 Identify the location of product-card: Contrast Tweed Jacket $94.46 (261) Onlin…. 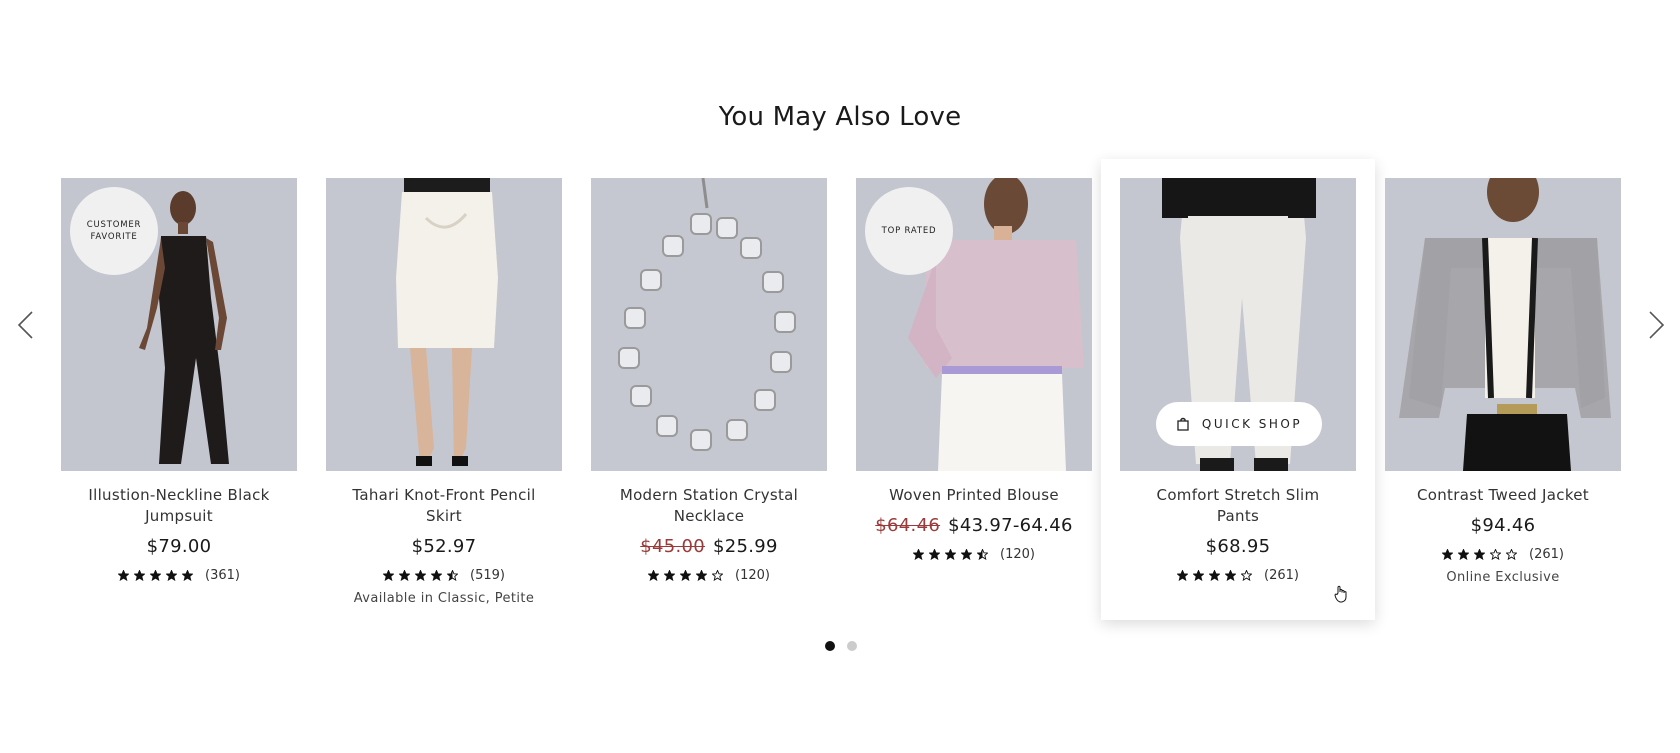
(1503, 381).